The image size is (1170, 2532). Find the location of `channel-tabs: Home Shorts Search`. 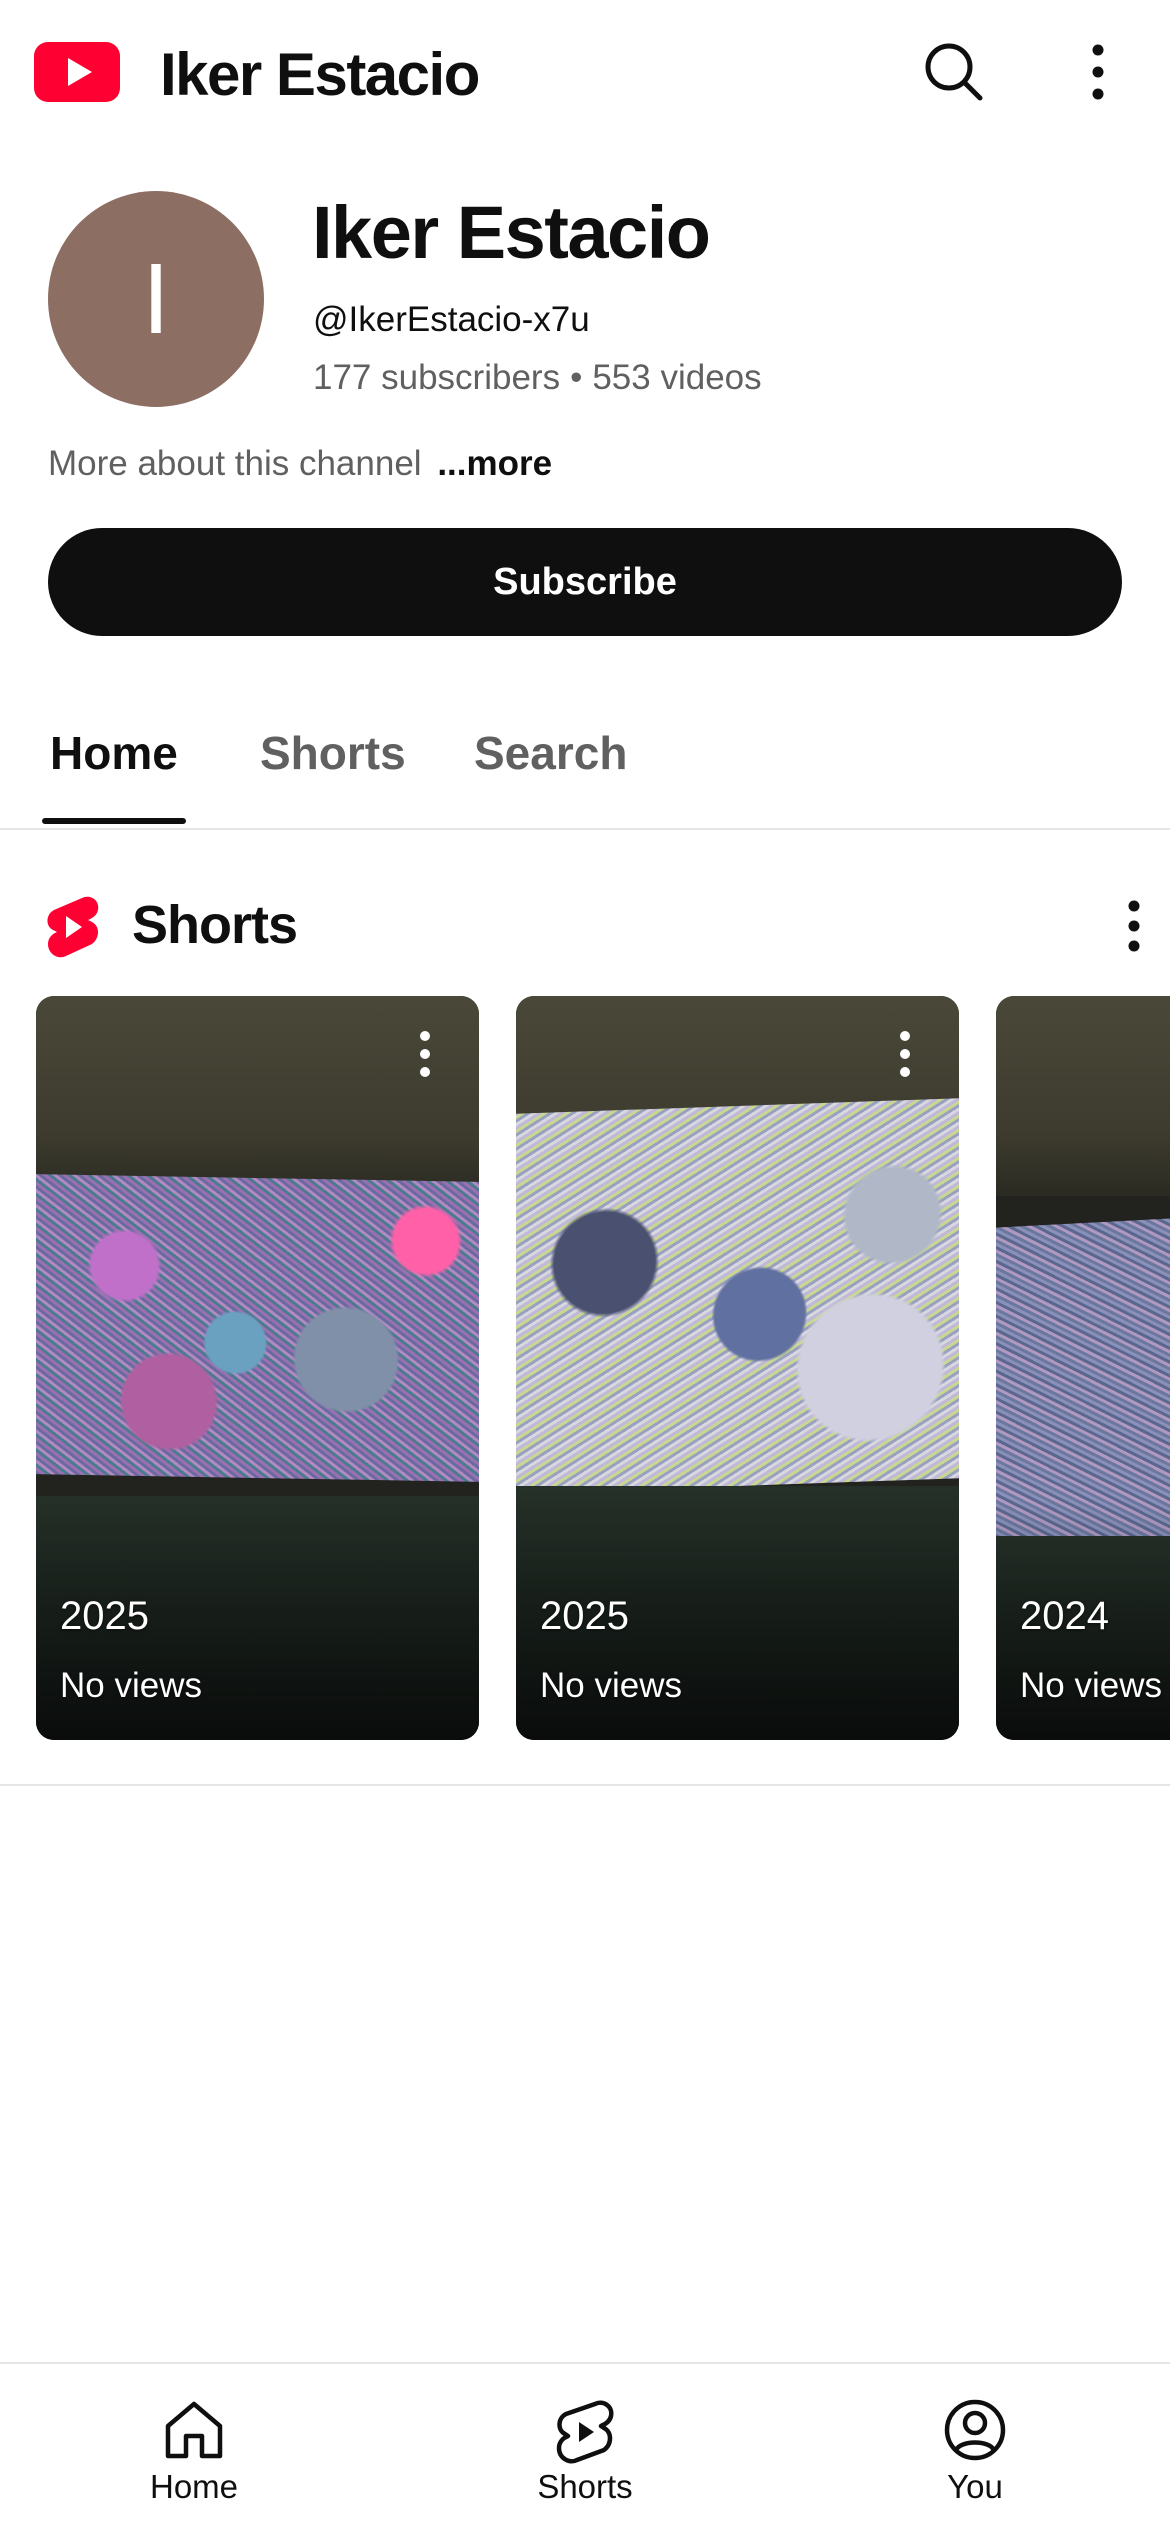

channel-tabs: Home Shorts Search is located at coordinates (585, 765).